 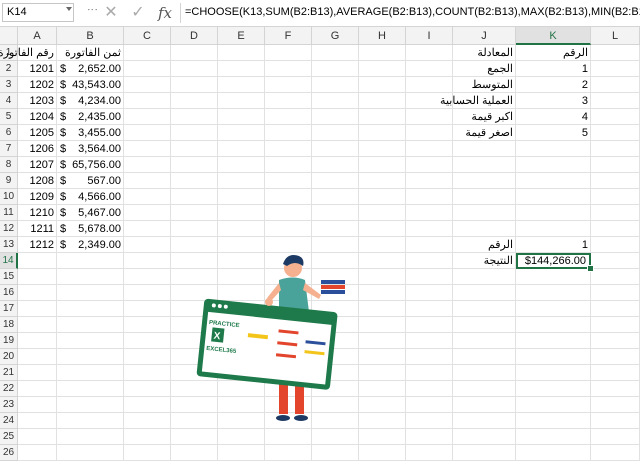 What do you see at coordinates (9, 165) in the screenshot?
I see `row-header-8: 8` at bounding box center [9, 165].